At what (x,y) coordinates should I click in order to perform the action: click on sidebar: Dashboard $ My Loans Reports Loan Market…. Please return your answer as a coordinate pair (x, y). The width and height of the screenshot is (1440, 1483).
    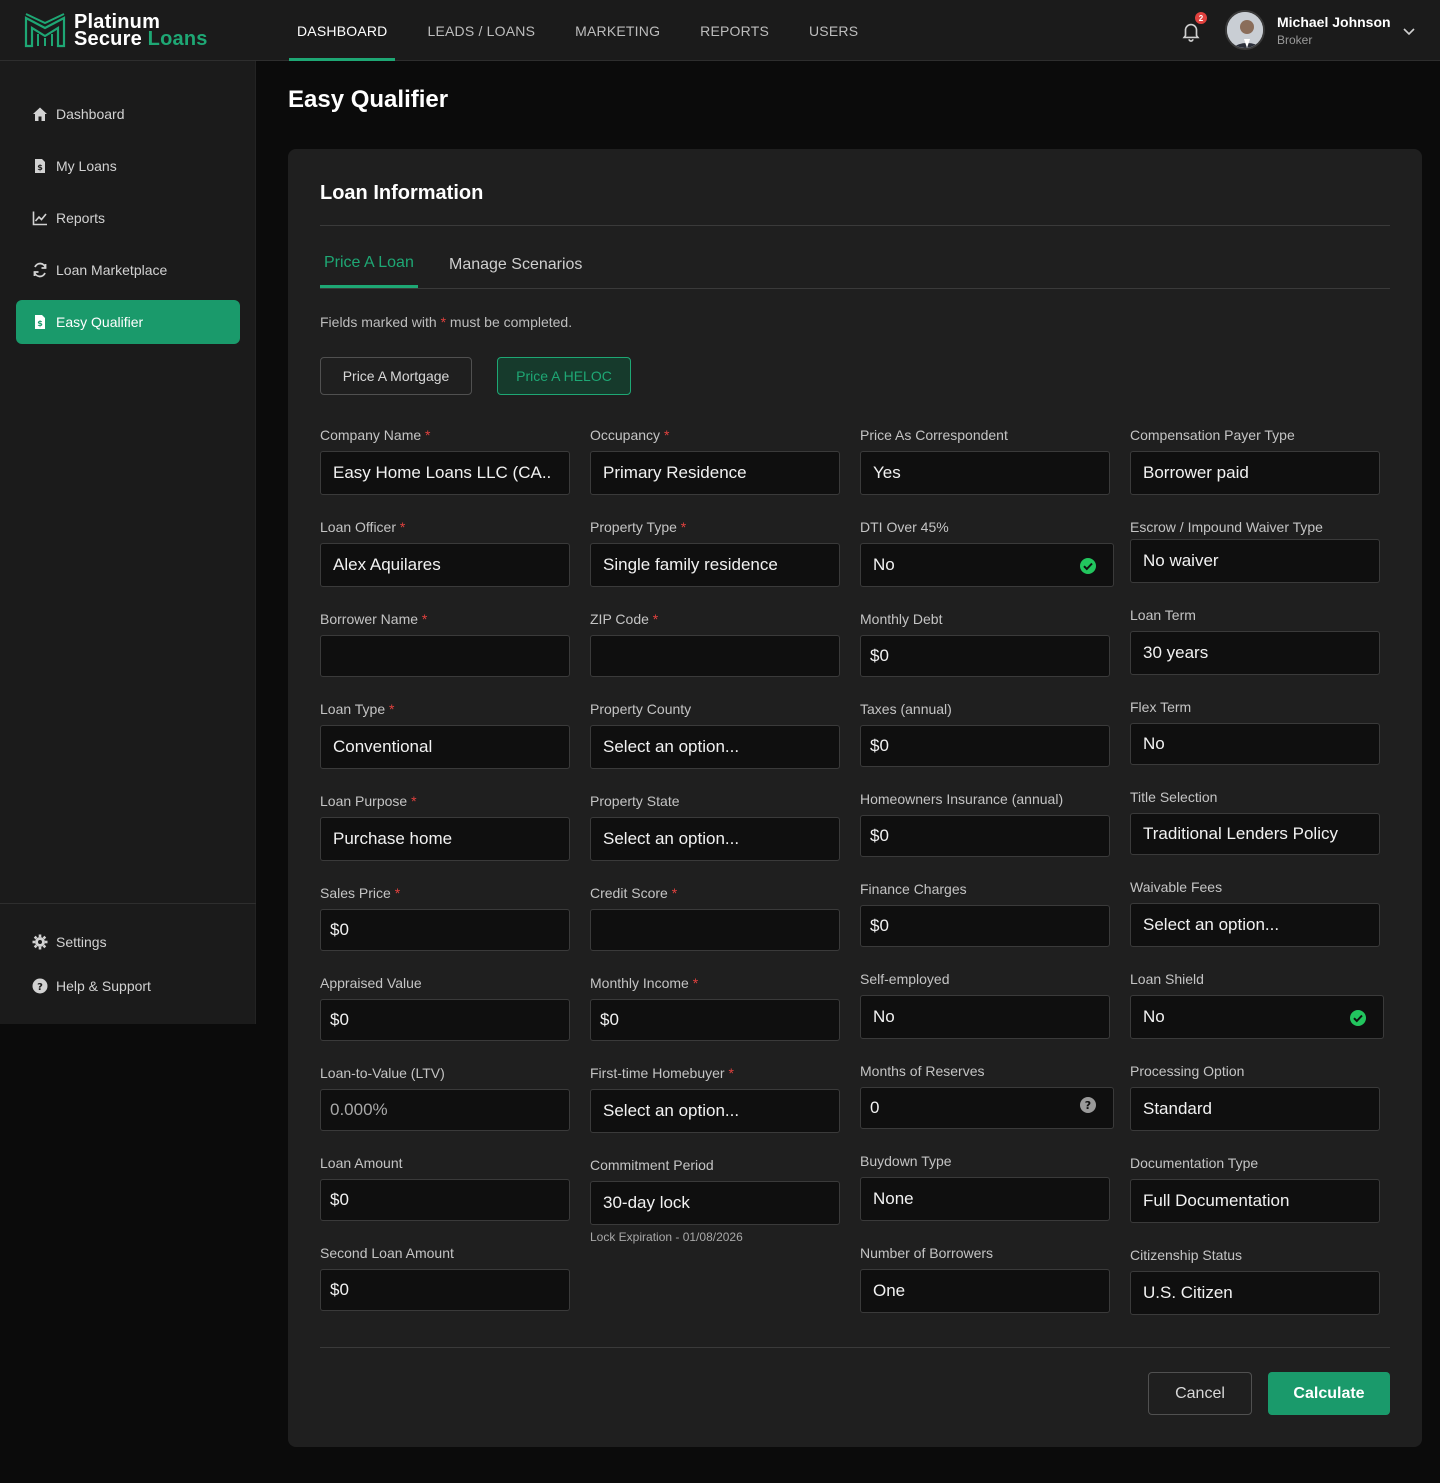
    Looking at the image, I should click on (128, 542).